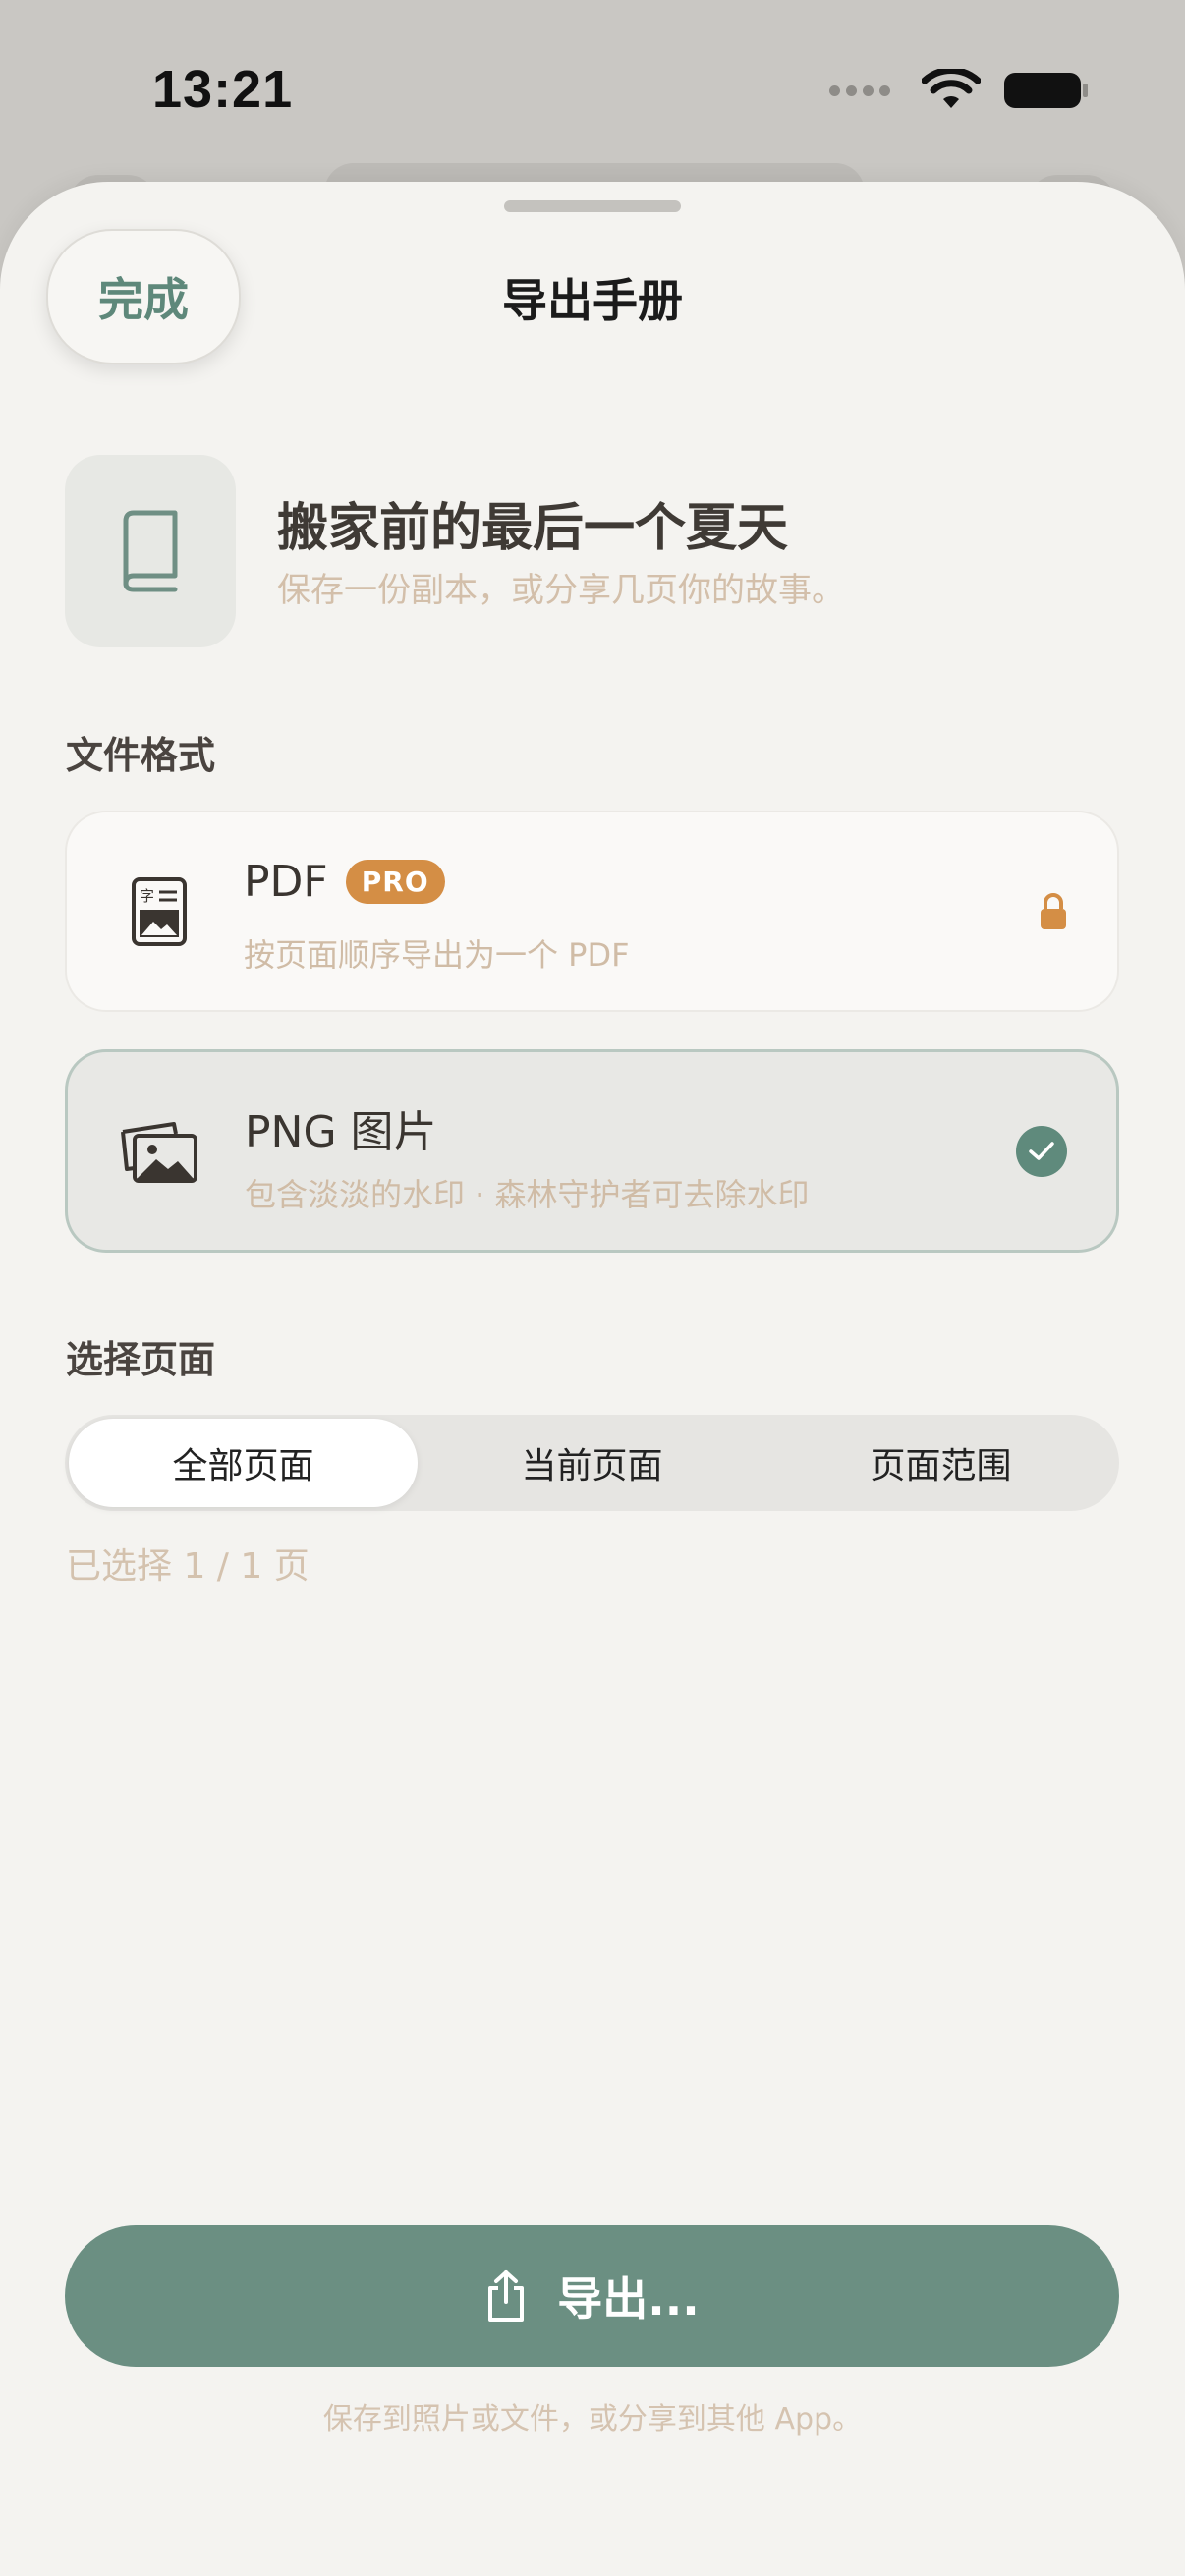  Describe the element at coordinates (188, 1566) in the screenshot. I see `selected-pages-count: 已选择 1 / 1 页` at that location.